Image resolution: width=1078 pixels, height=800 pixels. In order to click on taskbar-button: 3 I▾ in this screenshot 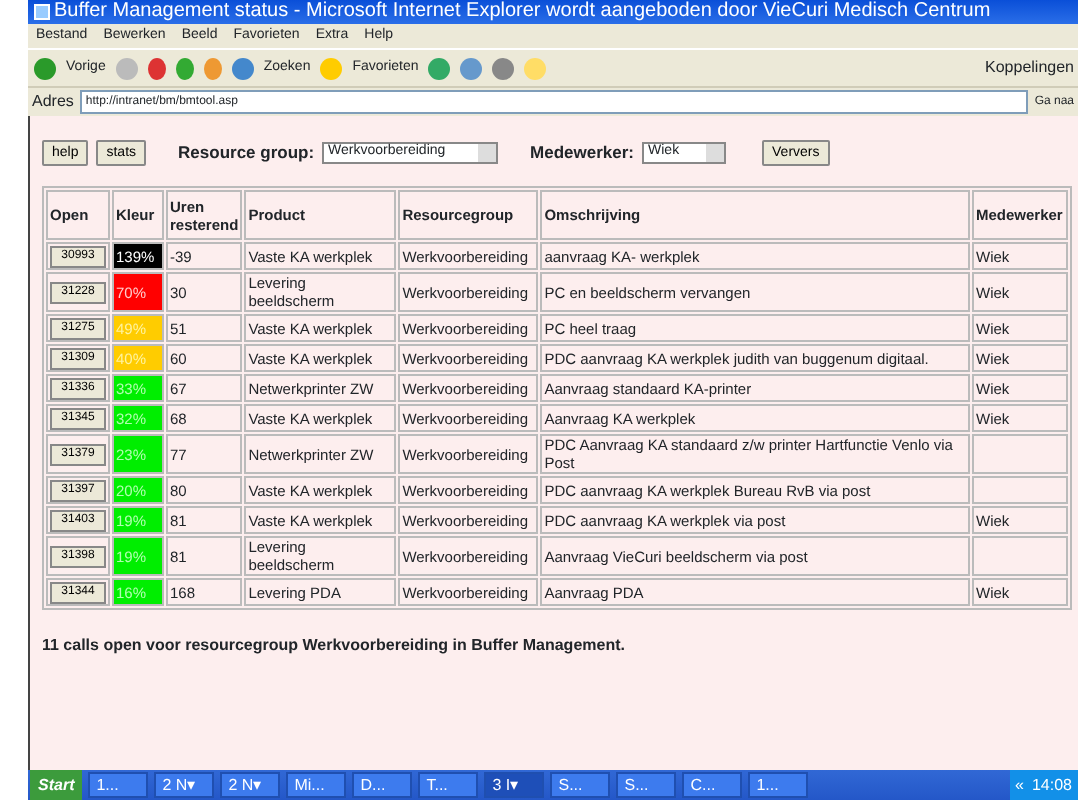, I will do `click(514, 785)`.